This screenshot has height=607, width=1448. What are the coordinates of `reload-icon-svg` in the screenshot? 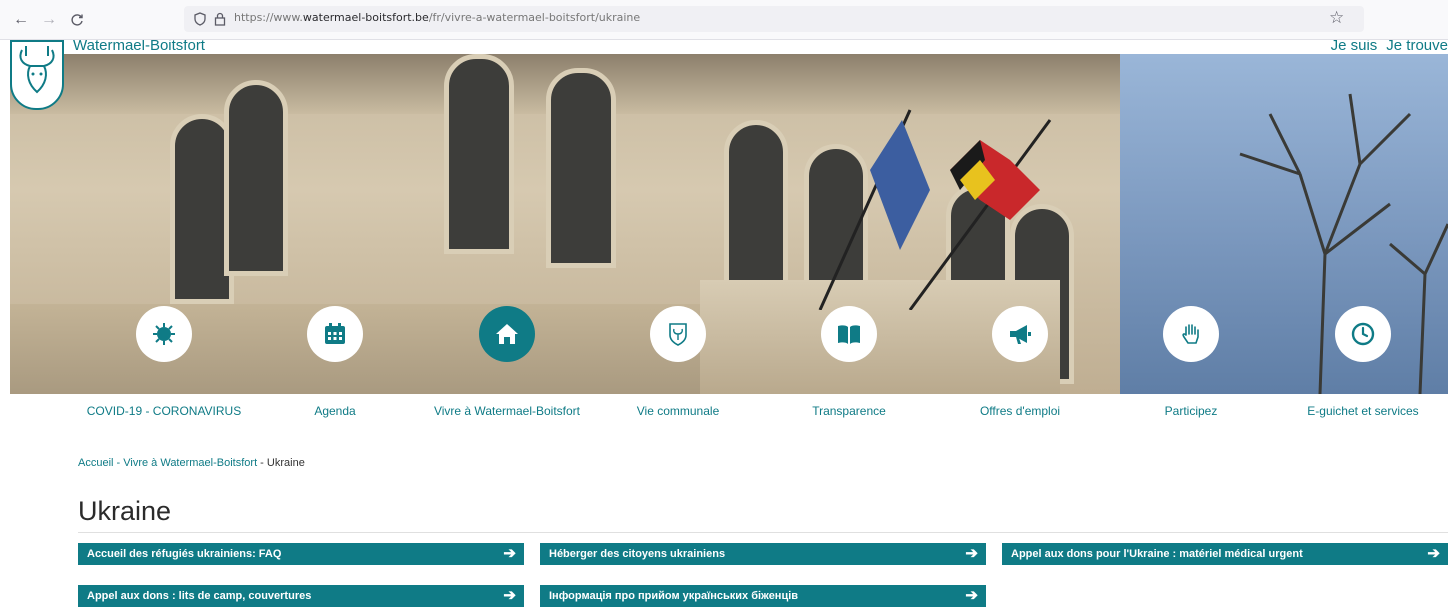 It's located at (77, 20).